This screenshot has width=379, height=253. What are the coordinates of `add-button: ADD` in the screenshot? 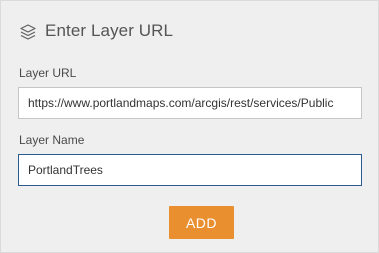 It's located at (201, 222).